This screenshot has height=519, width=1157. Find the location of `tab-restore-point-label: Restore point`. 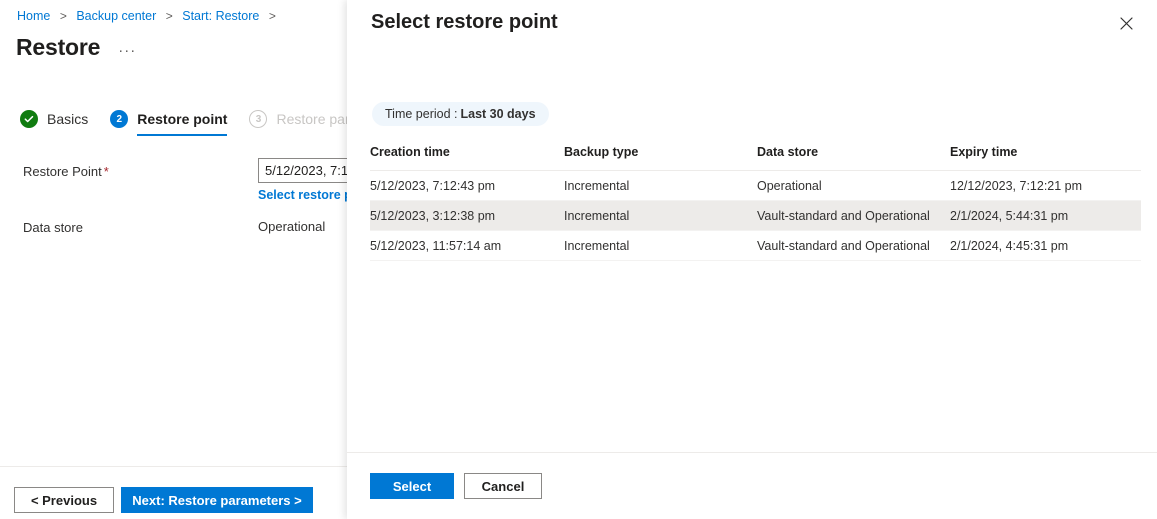

tab-restore-point-label: Restore point is located at coordinates (182, 119).